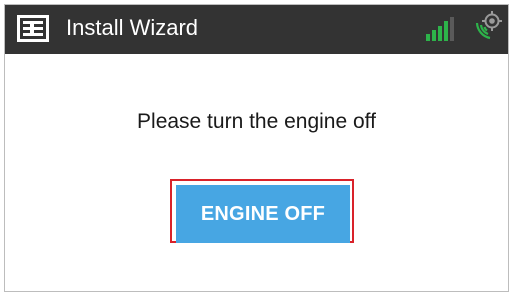 This screenshot has height=296, width=513. I want to click on app-title: Install Wizard, so click(132, 27).